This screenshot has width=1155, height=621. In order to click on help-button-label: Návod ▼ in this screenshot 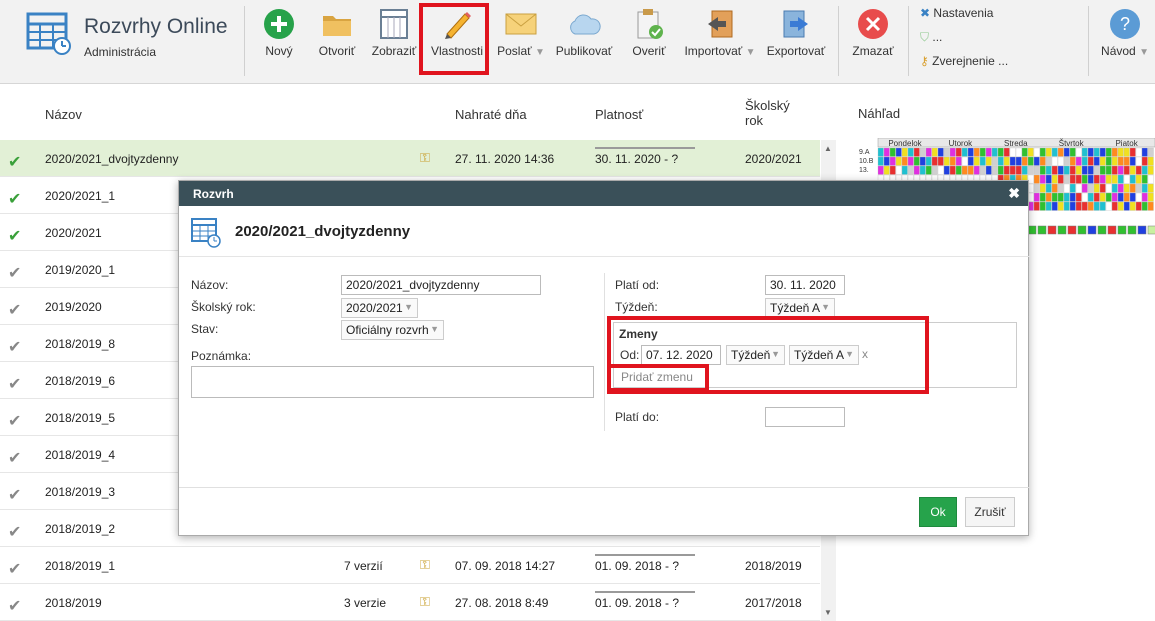, I will do `click(1125, 51)`.